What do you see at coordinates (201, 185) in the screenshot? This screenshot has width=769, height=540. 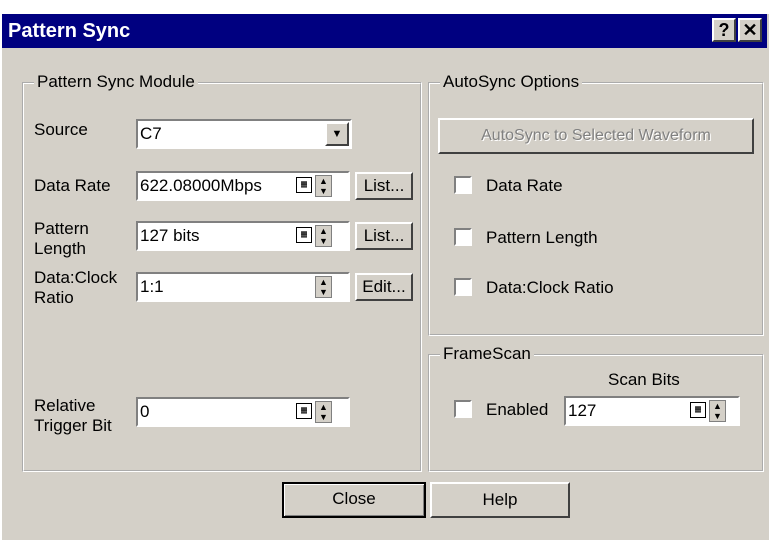 I see `data-rate-value: 622.08000Mbps` at bounding box center [201, 185].